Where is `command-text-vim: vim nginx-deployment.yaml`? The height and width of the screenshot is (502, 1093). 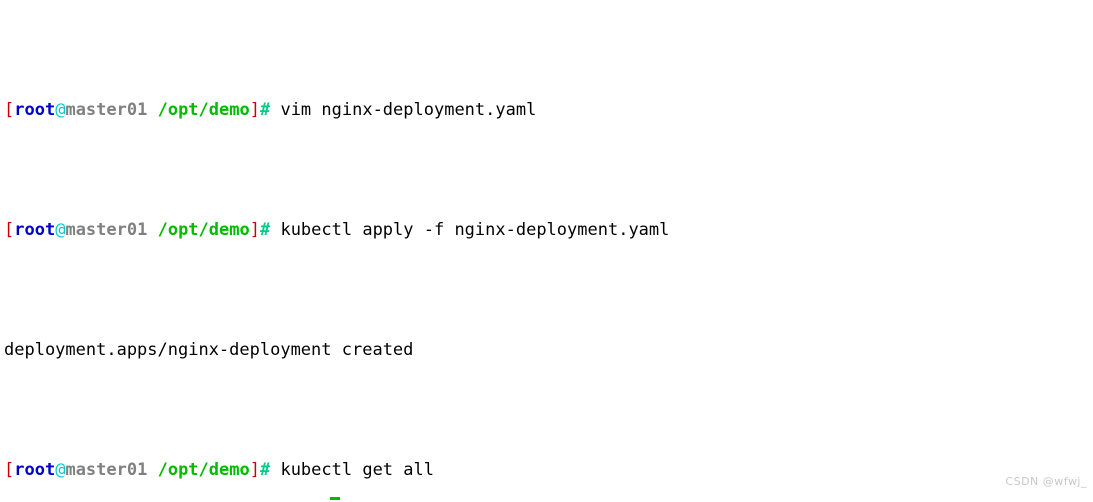
command-text-vim: vim nginx-deployment.yaml is located at coordinates (403, 110).